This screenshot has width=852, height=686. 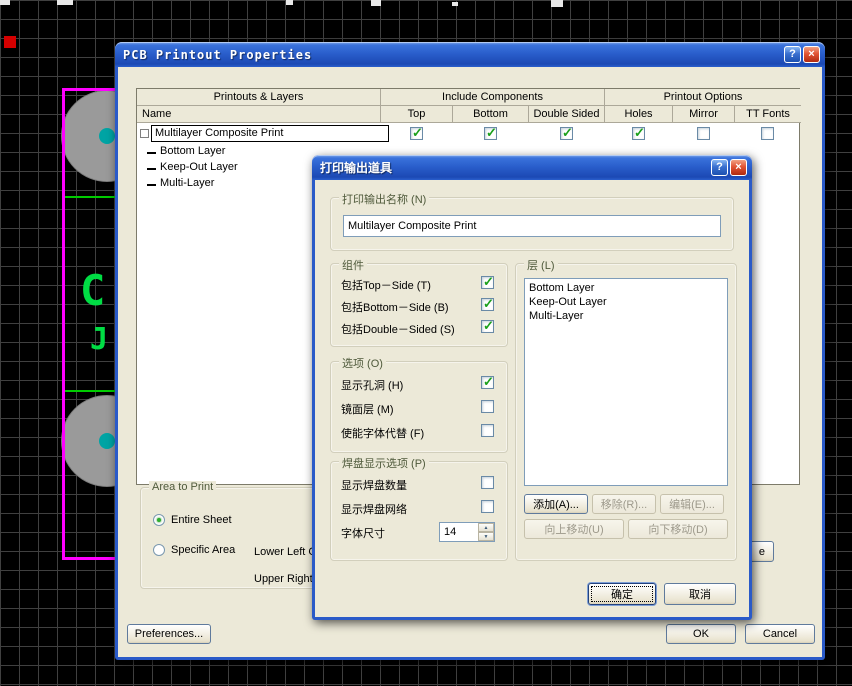 What do you see at coordinates (270, 133) in the screenshot?
I see `printout-name-edit: Multilayer Composite Print` at bounding box center [270, 133].